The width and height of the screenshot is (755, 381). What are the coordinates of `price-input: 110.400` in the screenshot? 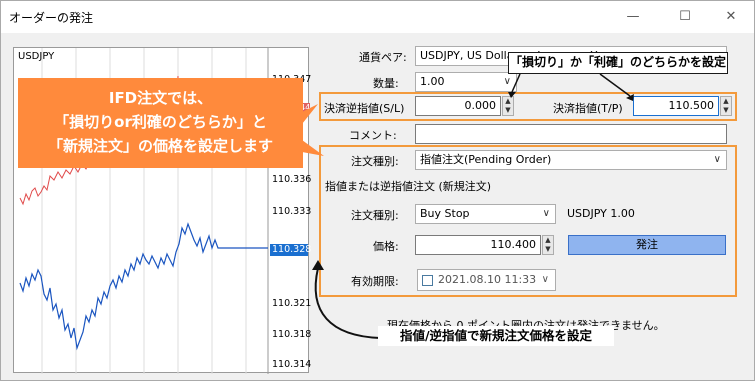 It's located at (478, 245).